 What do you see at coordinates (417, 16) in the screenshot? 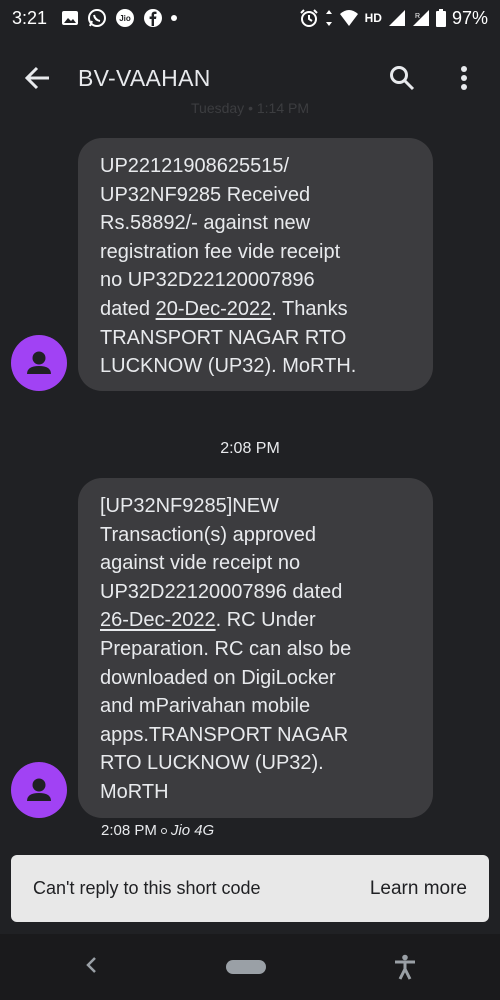
I see `svg-text: R` at bounding box center [417, 16].